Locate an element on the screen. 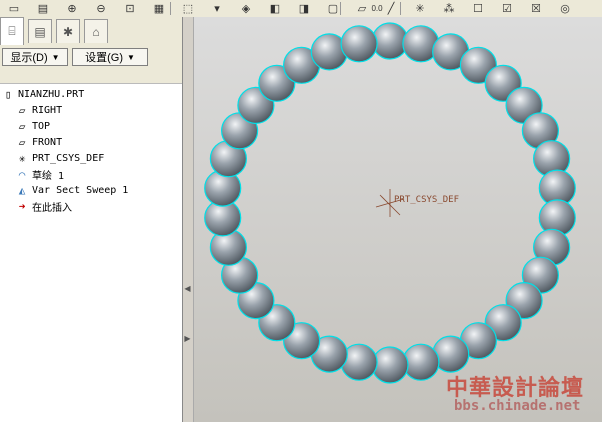  tree-item: ◭ Var Sect Sweep 1 is located at coordinates (71, 190).